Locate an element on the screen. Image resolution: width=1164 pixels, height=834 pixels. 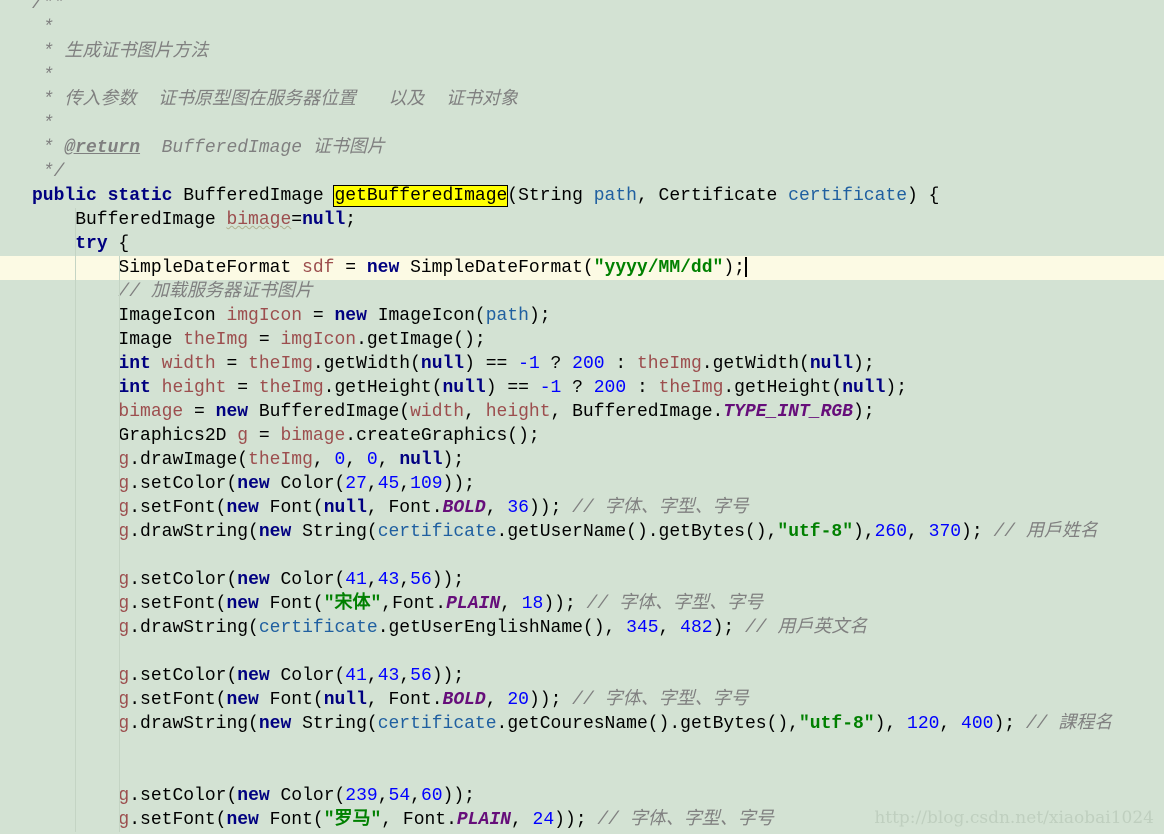
code-token: g is located at coordinates (124, 724).